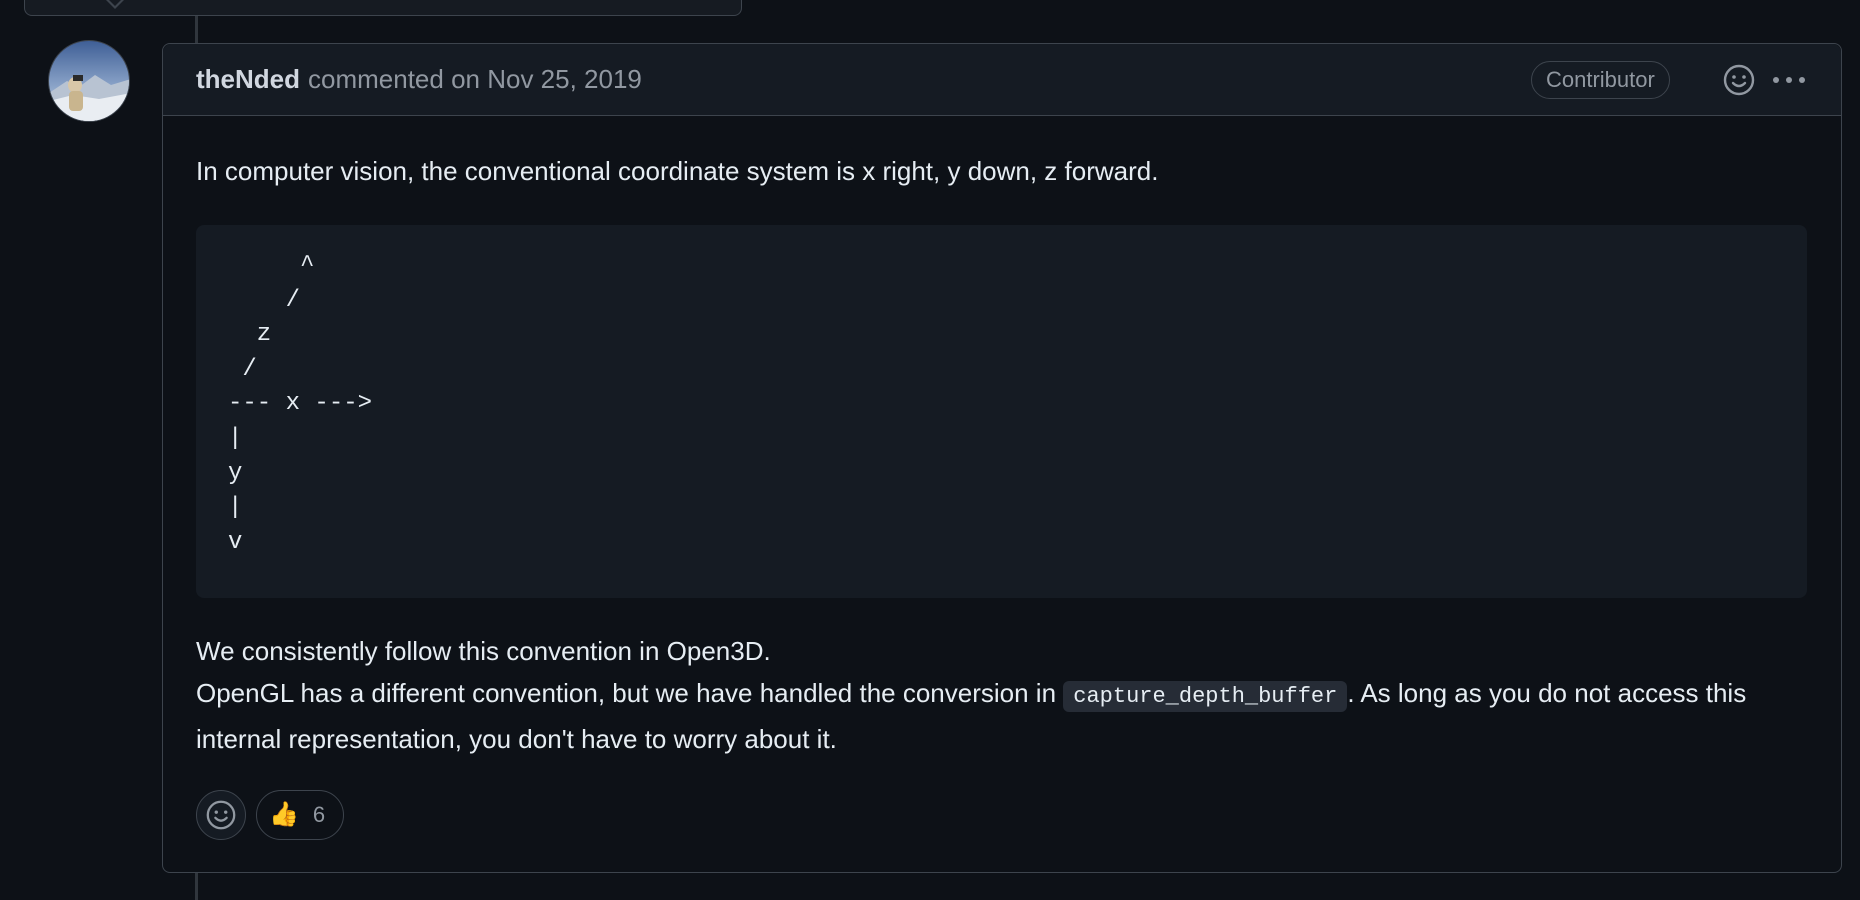  Describe the element at coordinates (115, 4) in the screenshot. I see `tooltip-arrow` at that location.